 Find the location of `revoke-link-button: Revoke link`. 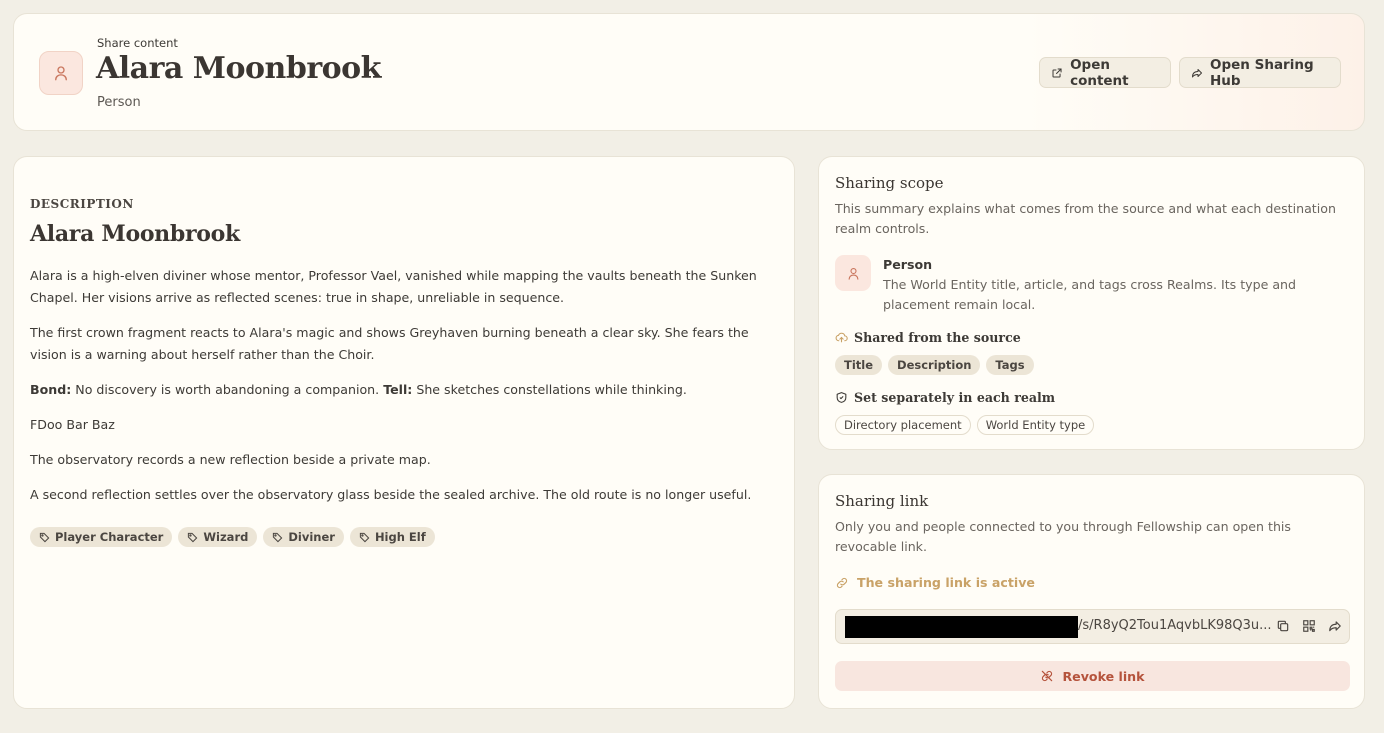

revoke-link-button: Revoke link is located at coordinates (1092, 676).